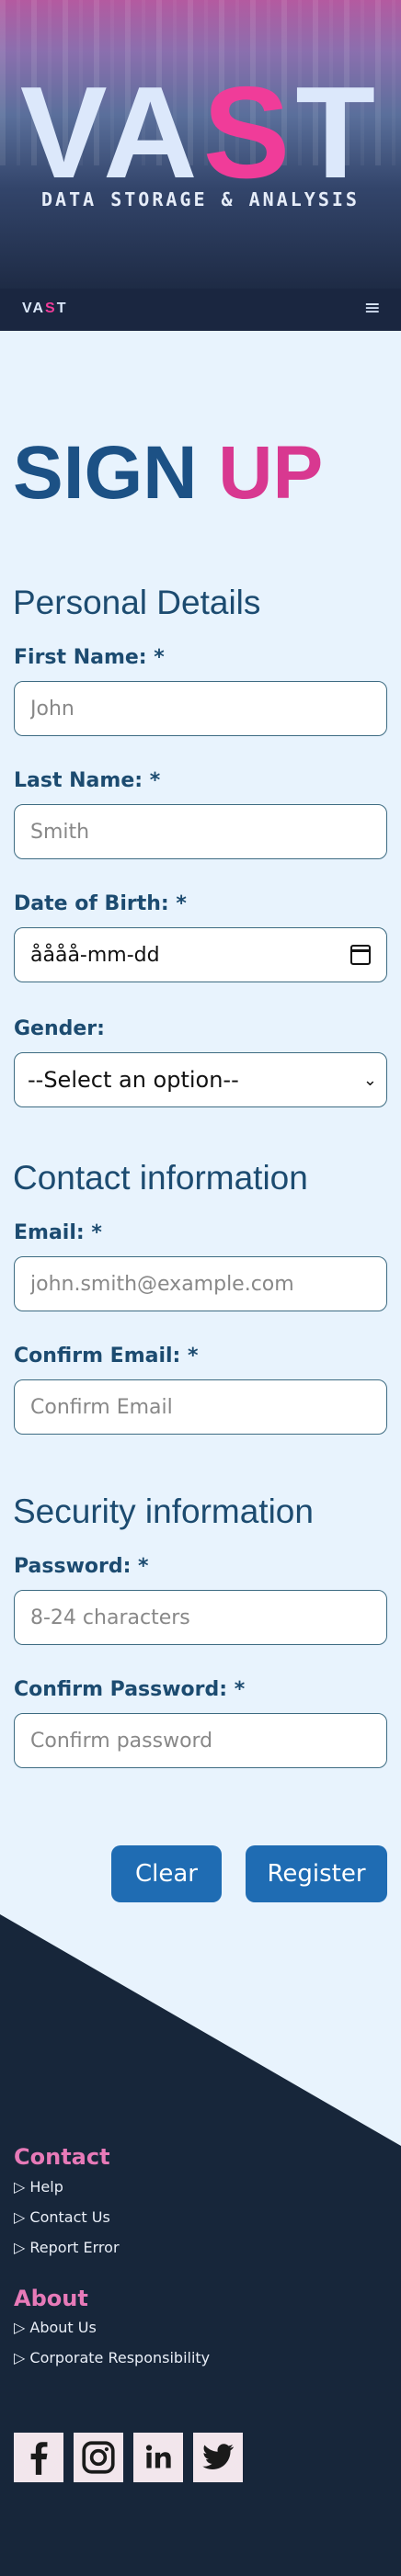 This screenshot has height=2576, width=401. I want to click on instagram-icon, so click(98, 2457).